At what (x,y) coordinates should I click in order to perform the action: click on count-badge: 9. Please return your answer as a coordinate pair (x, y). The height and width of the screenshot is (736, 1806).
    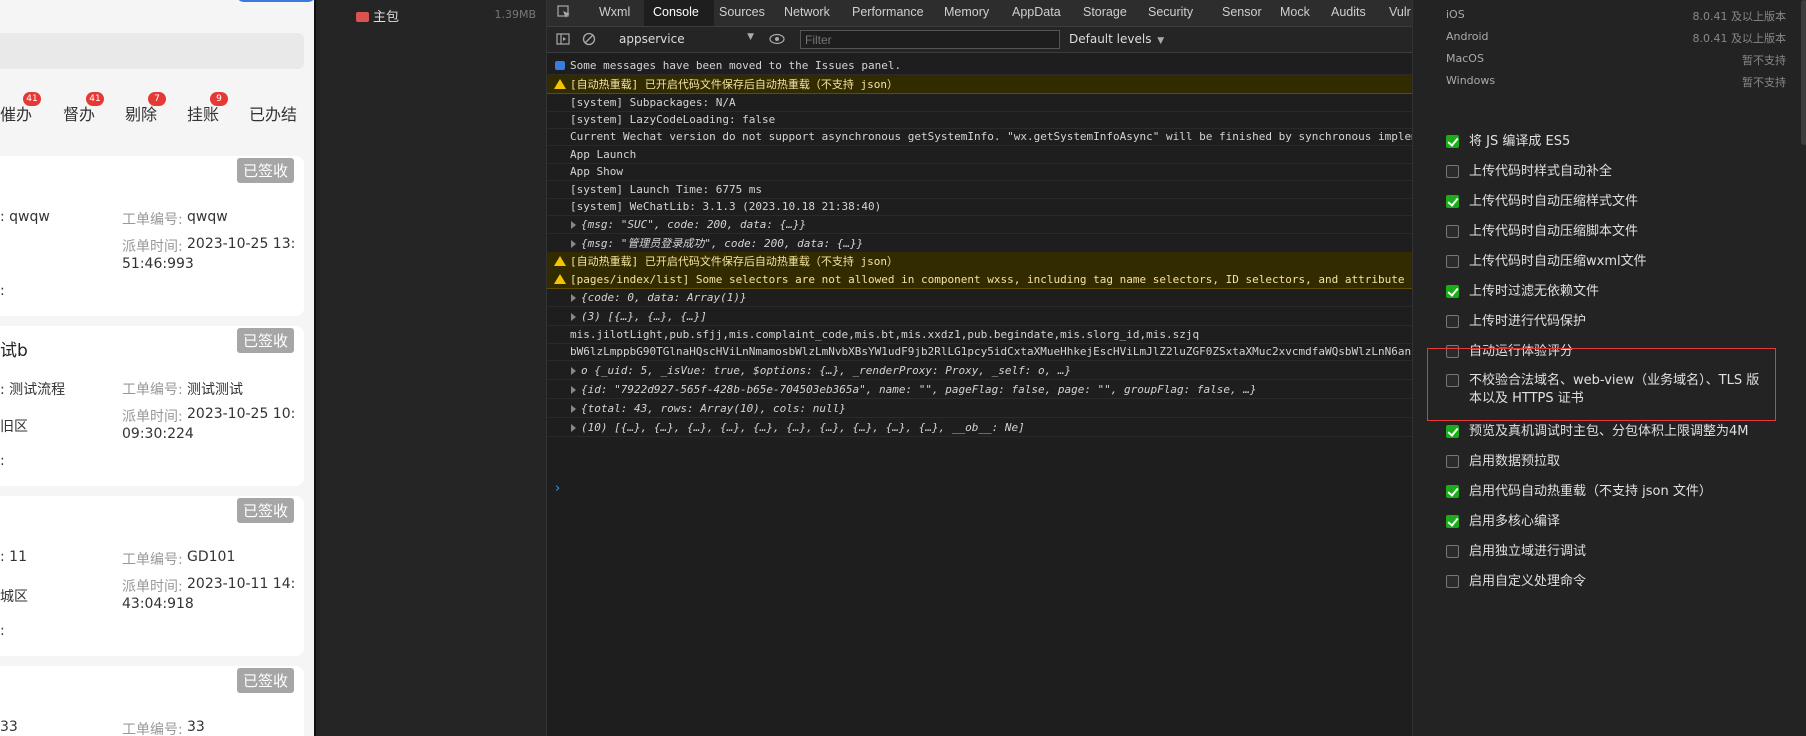
    Looking at the image, I should click on (219, 99).